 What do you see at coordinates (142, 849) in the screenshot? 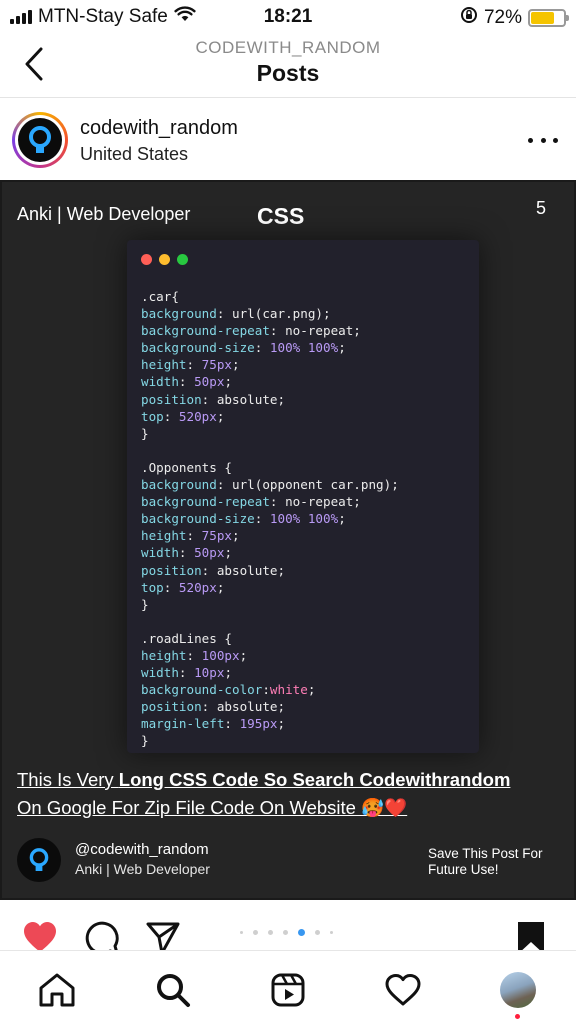
I see `footer-handle: @codewith_random` at bounding box center [142, 849].